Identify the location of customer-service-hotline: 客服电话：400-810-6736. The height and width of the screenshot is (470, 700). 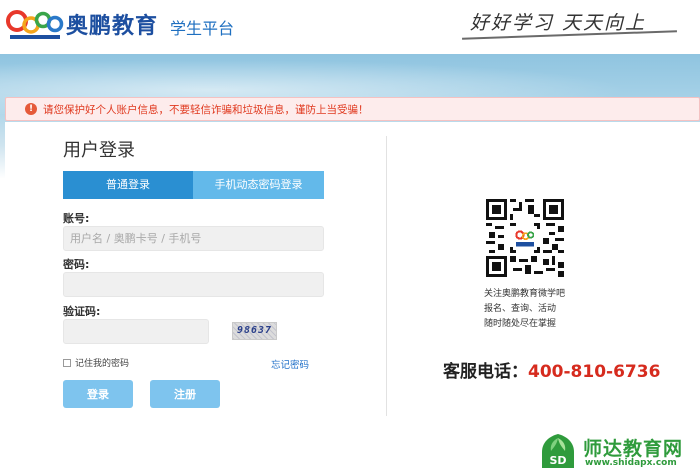
(551, 369).